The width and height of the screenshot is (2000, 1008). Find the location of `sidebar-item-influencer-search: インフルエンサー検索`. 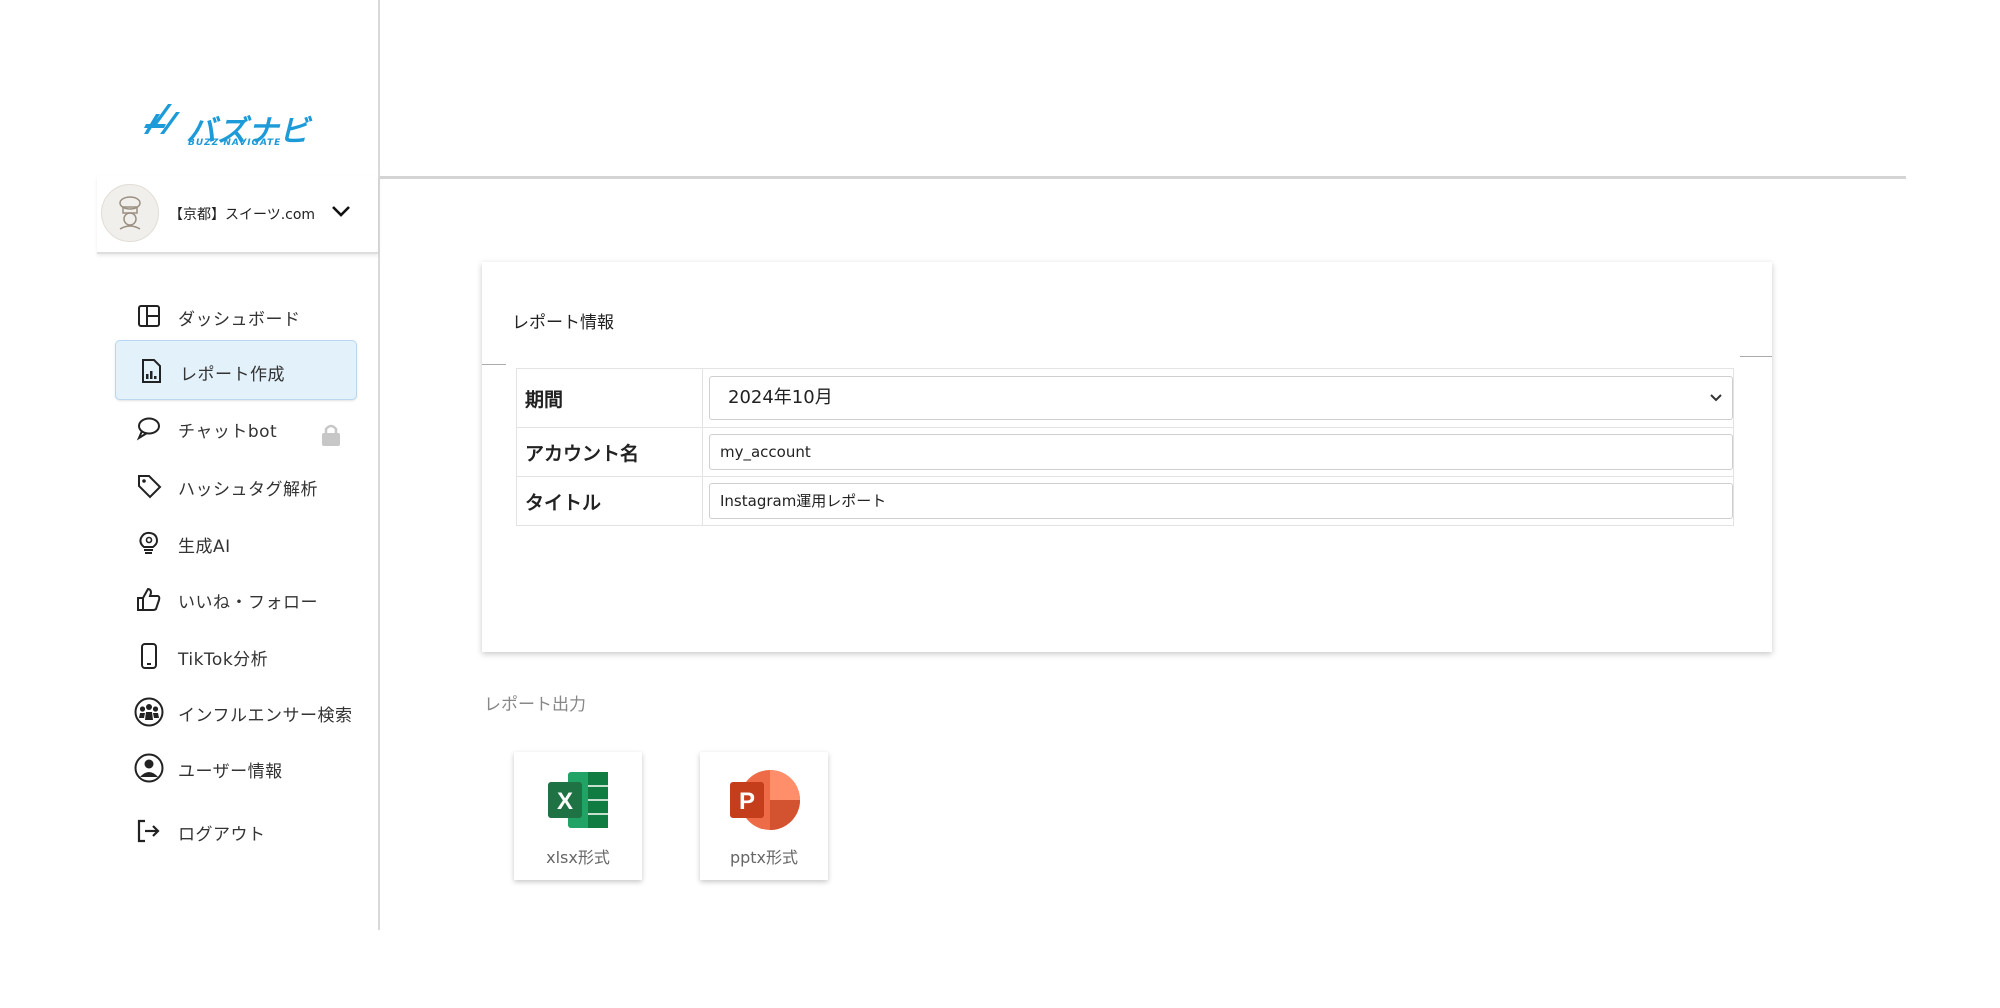

sidebar-item-influencer-search: インフルエンサー検索 is located at coordinates (234, 711).